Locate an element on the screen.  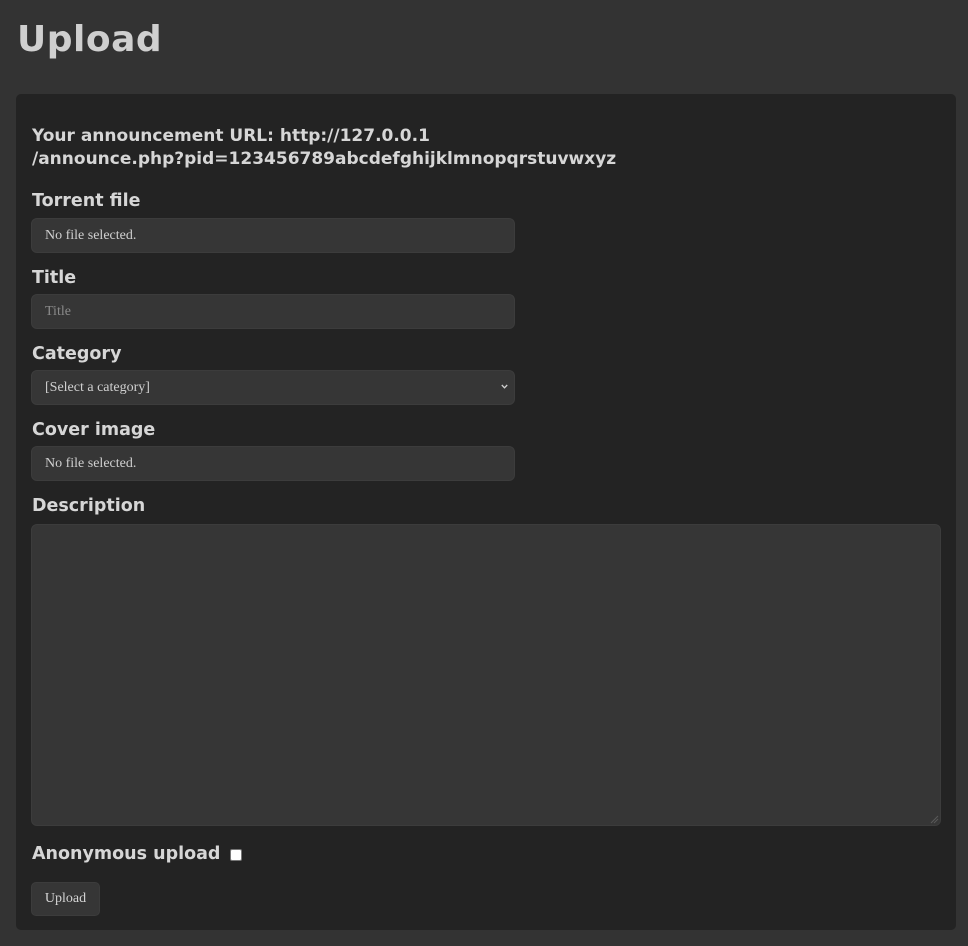
resize-grip-icon is located at coordinates (934, 819).